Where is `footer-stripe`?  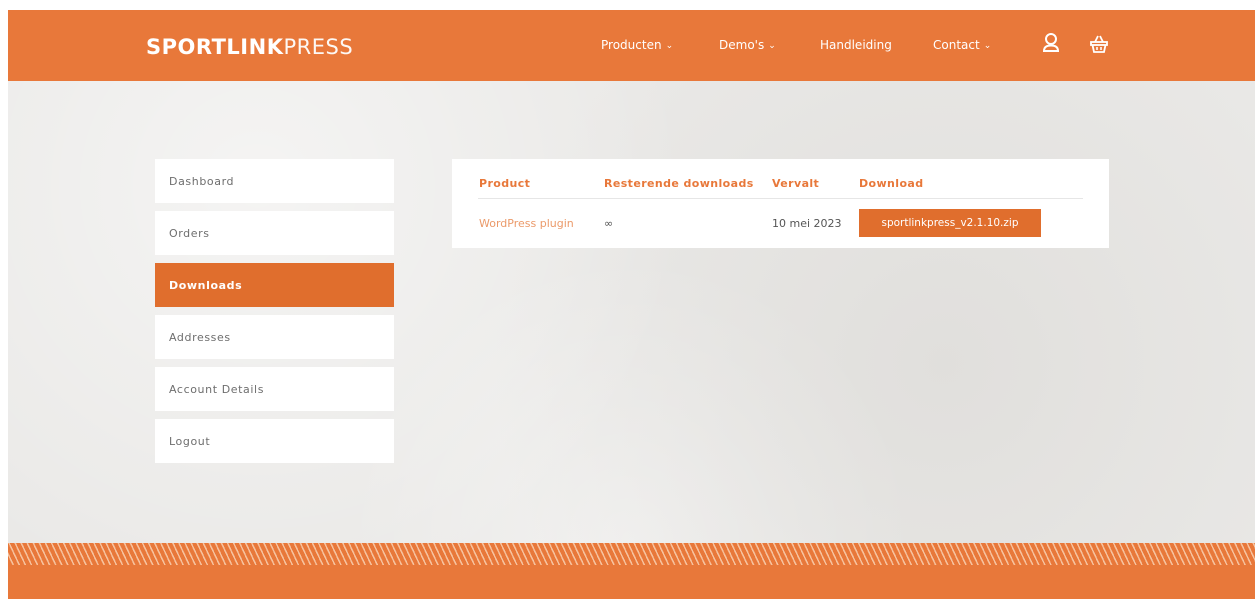 footer-stripe is located at coordinates (631, 554).